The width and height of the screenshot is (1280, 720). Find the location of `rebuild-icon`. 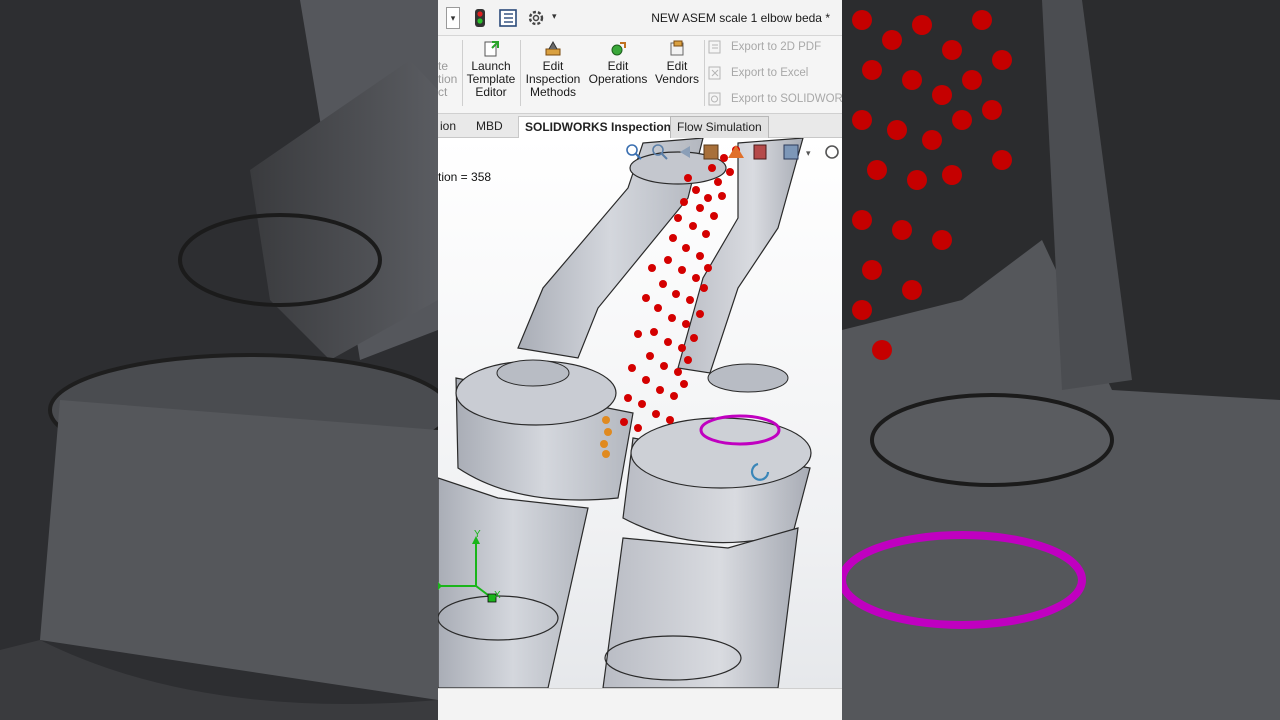

rebuild-icon is located at coordinates (480, 18).